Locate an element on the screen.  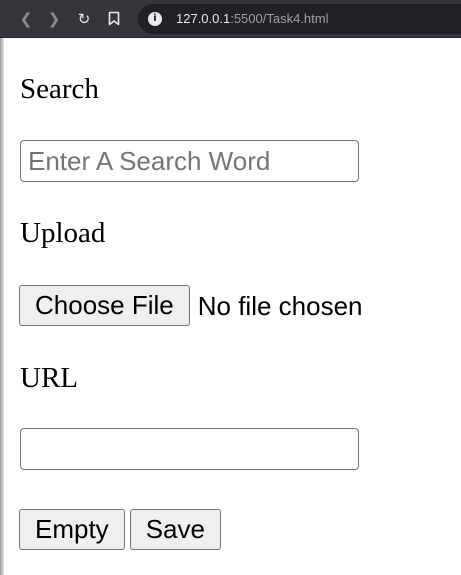
address-bar: i 127.0.0.1:5500/Task4.html is located at coordinates (299, 19).